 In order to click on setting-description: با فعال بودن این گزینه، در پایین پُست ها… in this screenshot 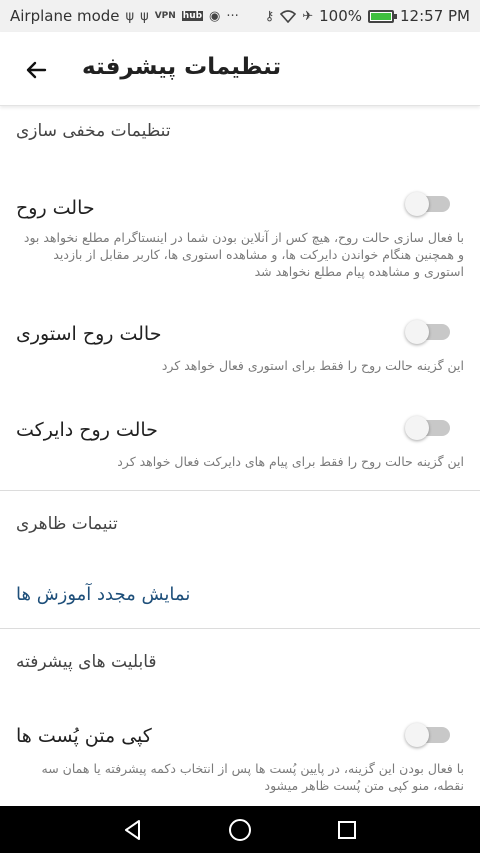, I will do `click(252, 777)`.